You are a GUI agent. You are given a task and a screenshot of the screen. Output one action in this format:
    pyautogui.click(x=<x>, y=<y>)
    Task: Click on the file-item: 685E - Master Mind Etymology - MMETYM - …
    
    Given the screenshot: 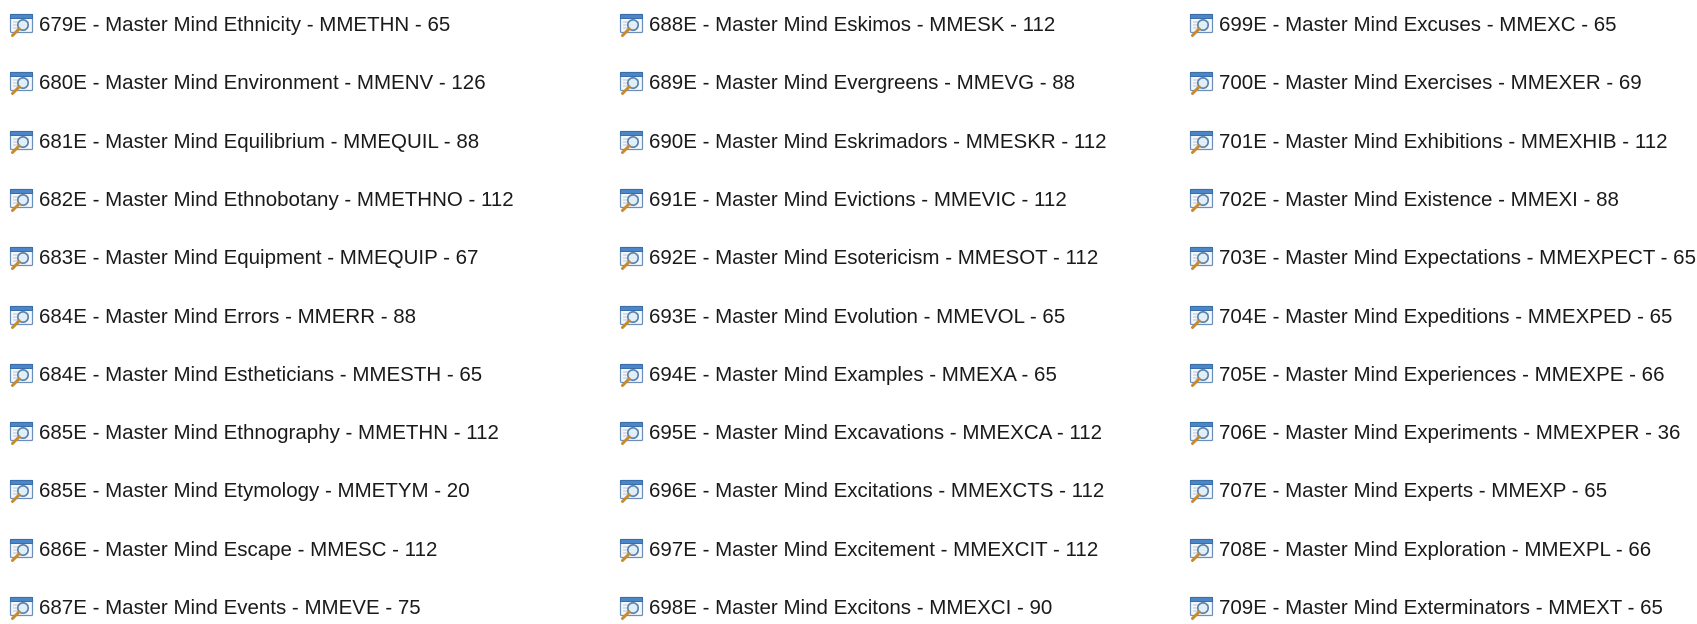 What is the action you would take?
    pyautogui.click(x=239, y=491)
    